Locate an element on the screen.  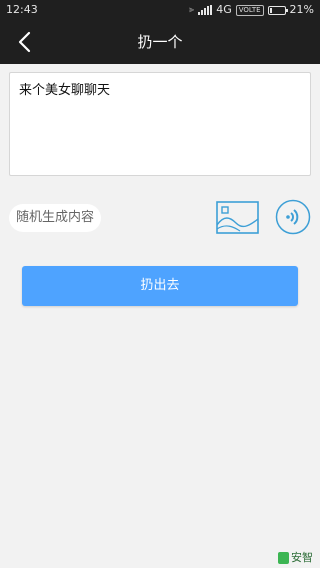
network-type: 4G is located at coordinates (224, 9).